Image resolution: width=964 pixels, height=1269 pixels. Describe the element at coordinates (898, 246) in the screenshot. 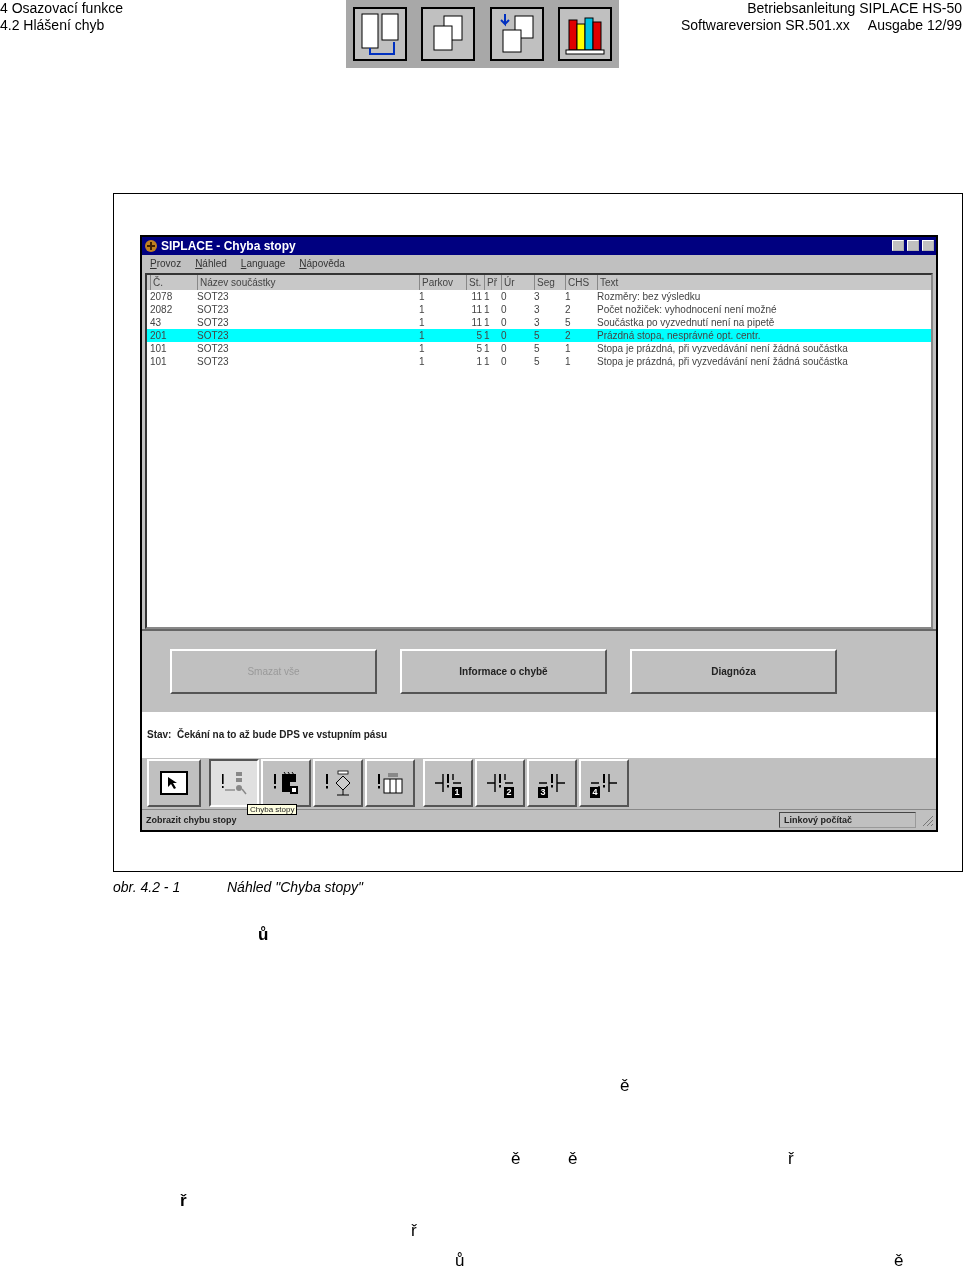

I see `minimize-button` at that location.